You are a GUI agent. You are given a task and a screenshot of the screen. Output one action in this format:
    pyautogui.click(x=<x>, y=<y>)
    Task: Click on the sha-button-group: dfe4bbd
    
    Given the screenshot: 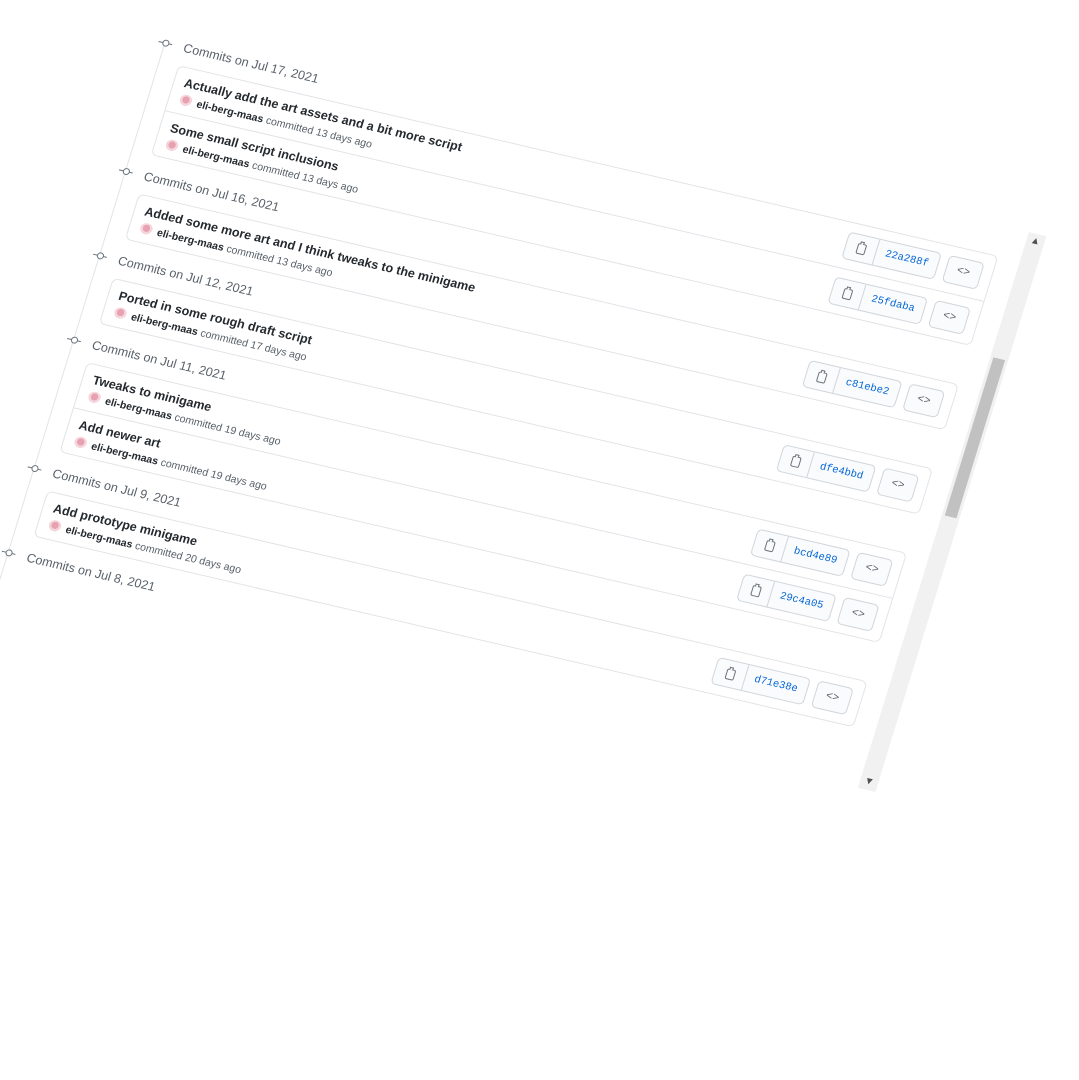 What is the action you would take?
    pyautogui.click(x=826, y=468)
    